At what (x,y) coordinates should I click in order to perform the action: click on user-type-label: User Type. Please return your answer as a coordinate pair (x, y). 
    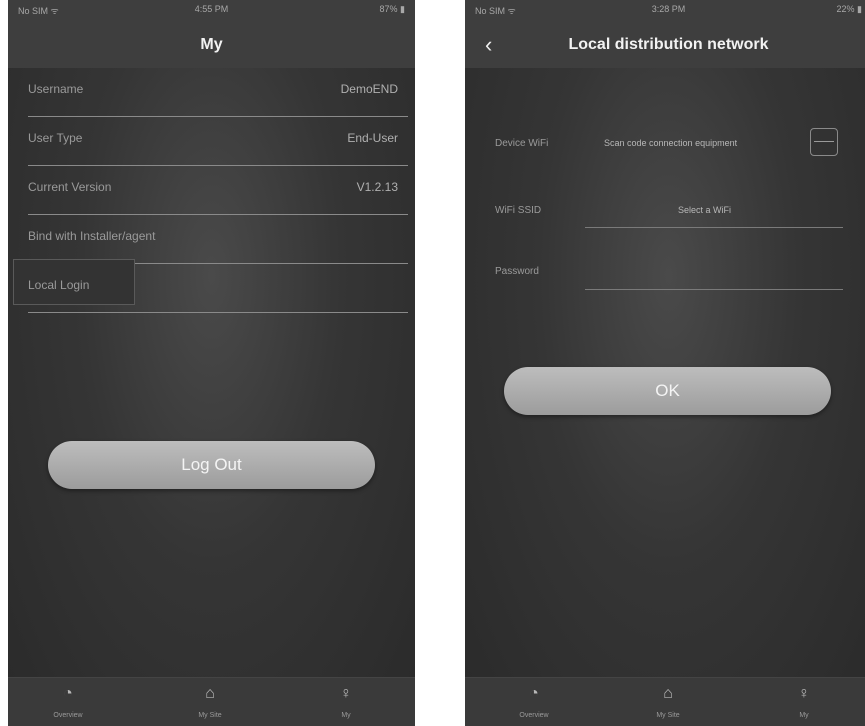
    Looking at the image, I should click on (55, 138).